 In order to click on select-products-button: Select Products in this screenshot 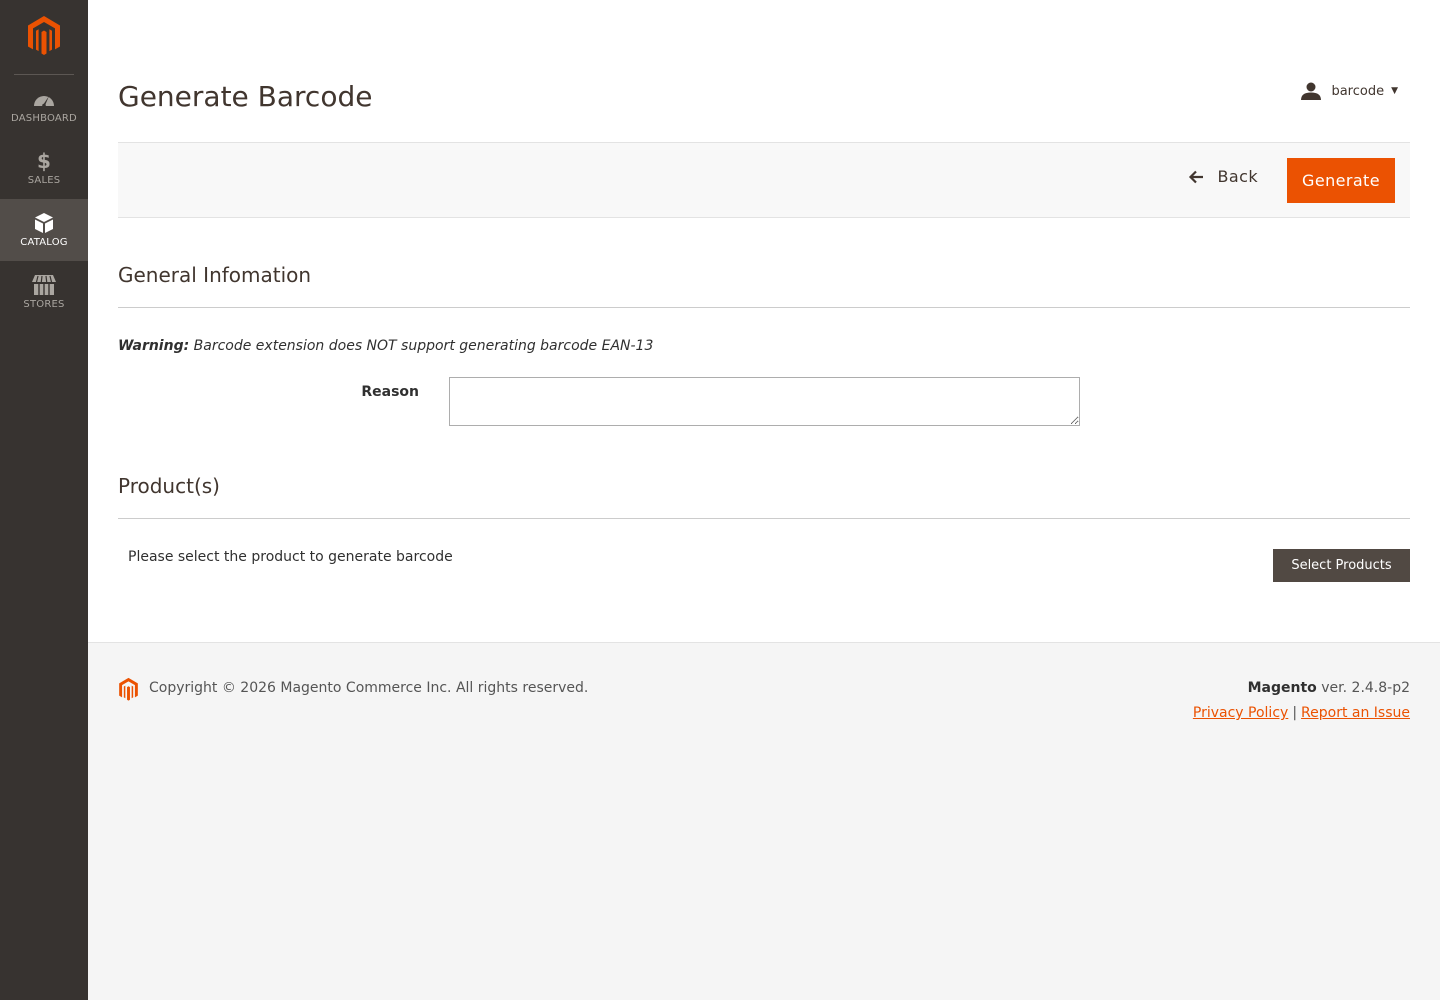, I will do `click(1341, 565)`.